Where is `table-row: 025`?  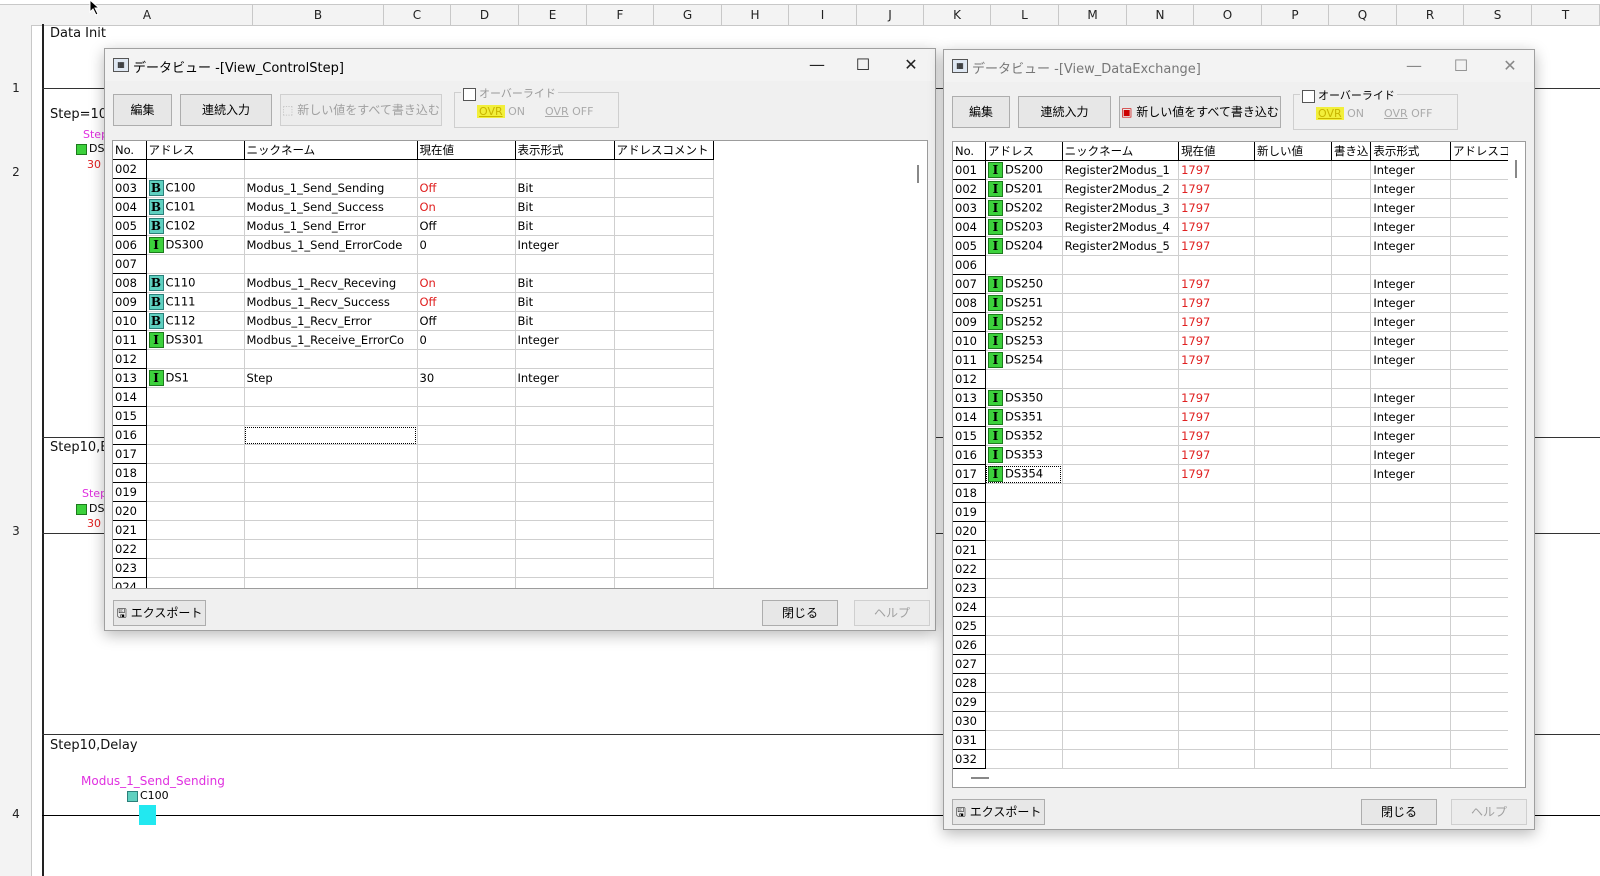 table-row: 025 is located at coordinates (1239, 626).